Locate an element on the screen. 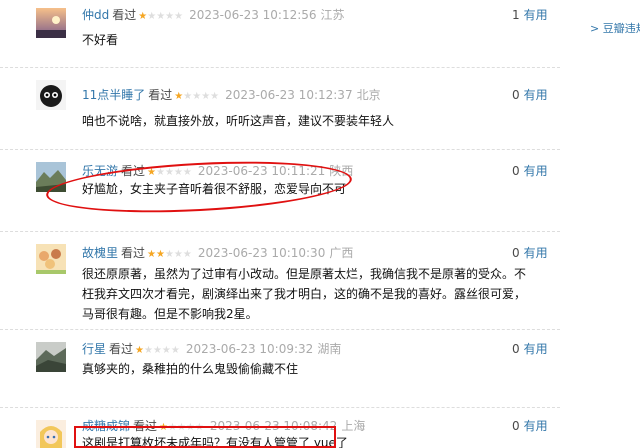 This screenshot has height=448, width=640. review-text: 真够夹的，桑稚拍的什么鬼毁偷偷藏不住 is located at coordinates (190, 369).